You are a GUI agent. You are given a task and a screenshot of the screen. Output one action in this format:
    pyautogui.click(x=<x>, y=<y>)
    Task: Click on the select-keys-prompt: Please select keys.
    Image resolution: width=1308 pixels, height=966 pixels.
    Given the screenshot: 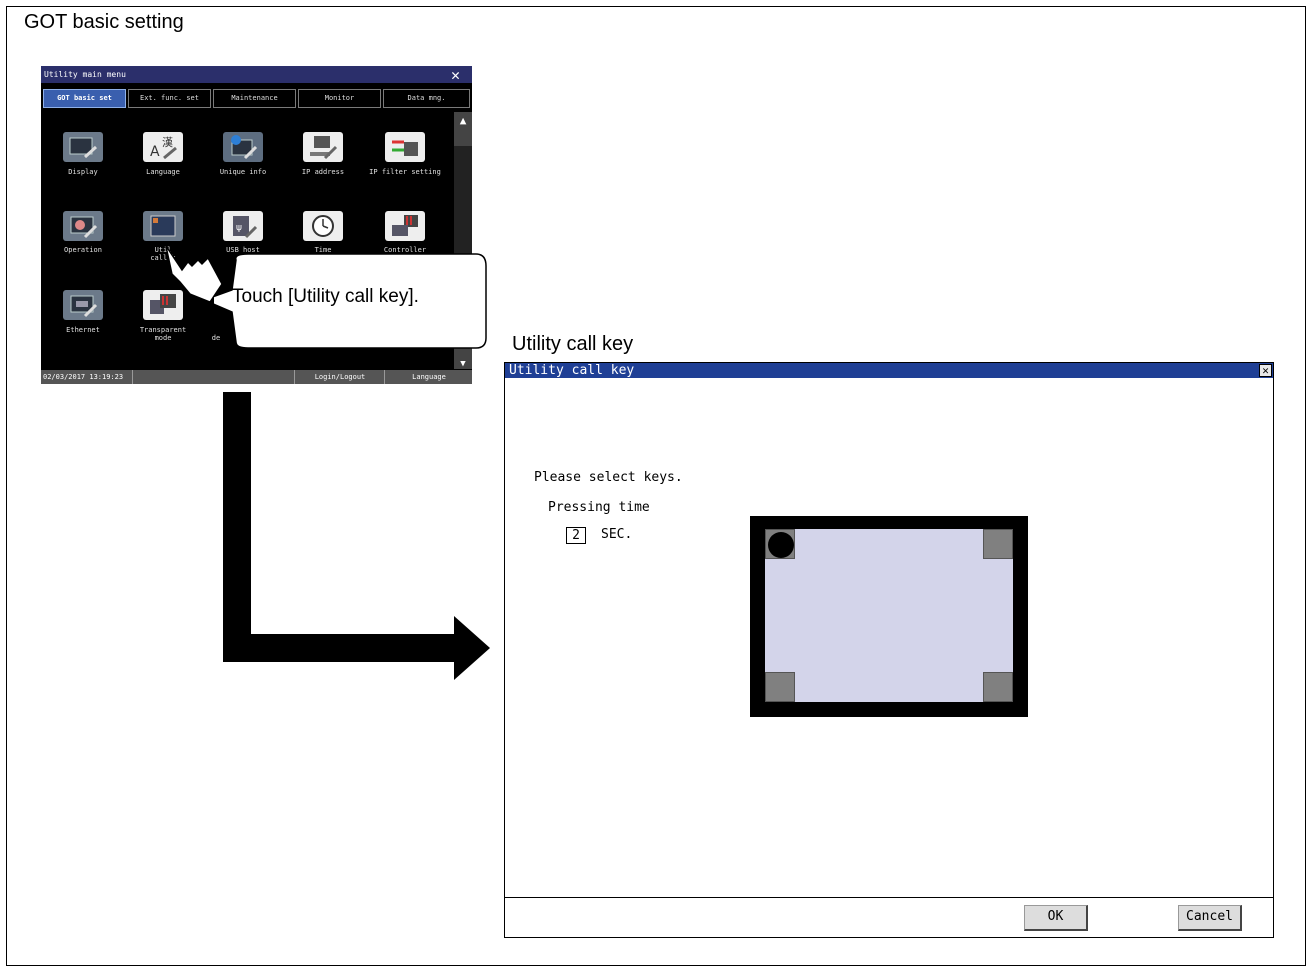 What is the action you would take?
    pyautogui.click(x=608, y=477)
    